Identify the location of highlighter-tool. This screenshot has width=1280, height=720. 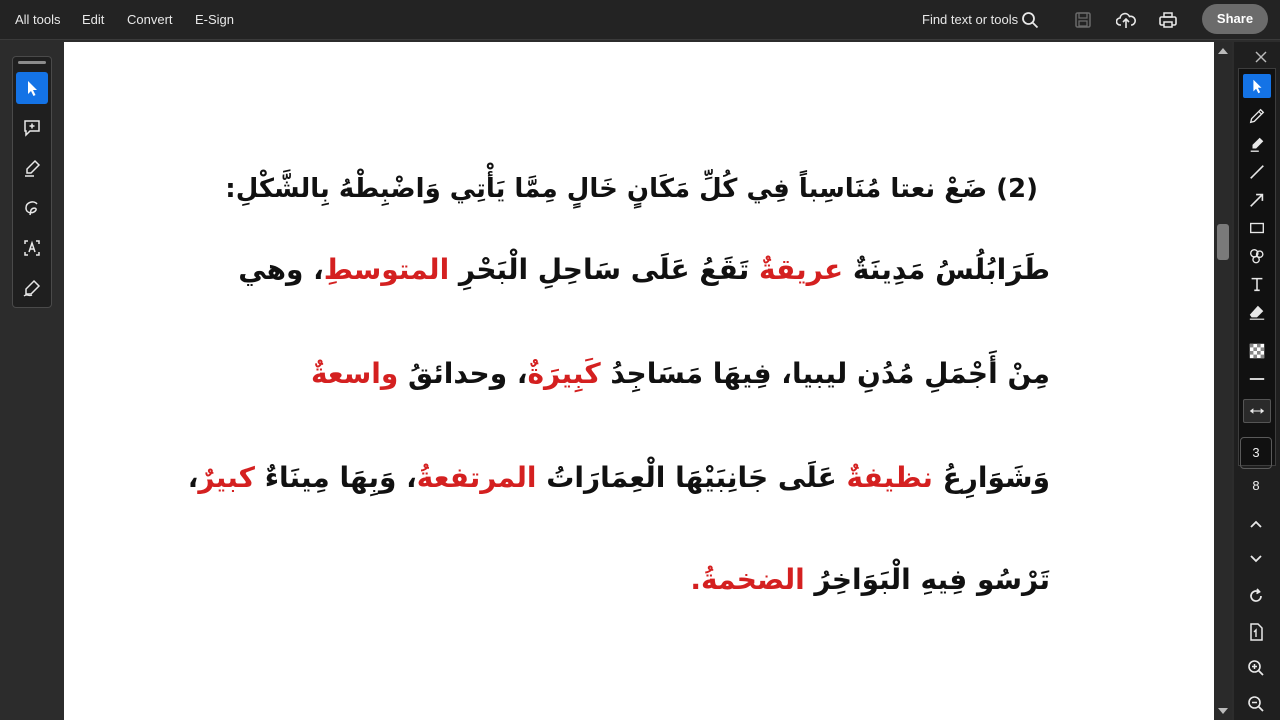
(1257, 144).